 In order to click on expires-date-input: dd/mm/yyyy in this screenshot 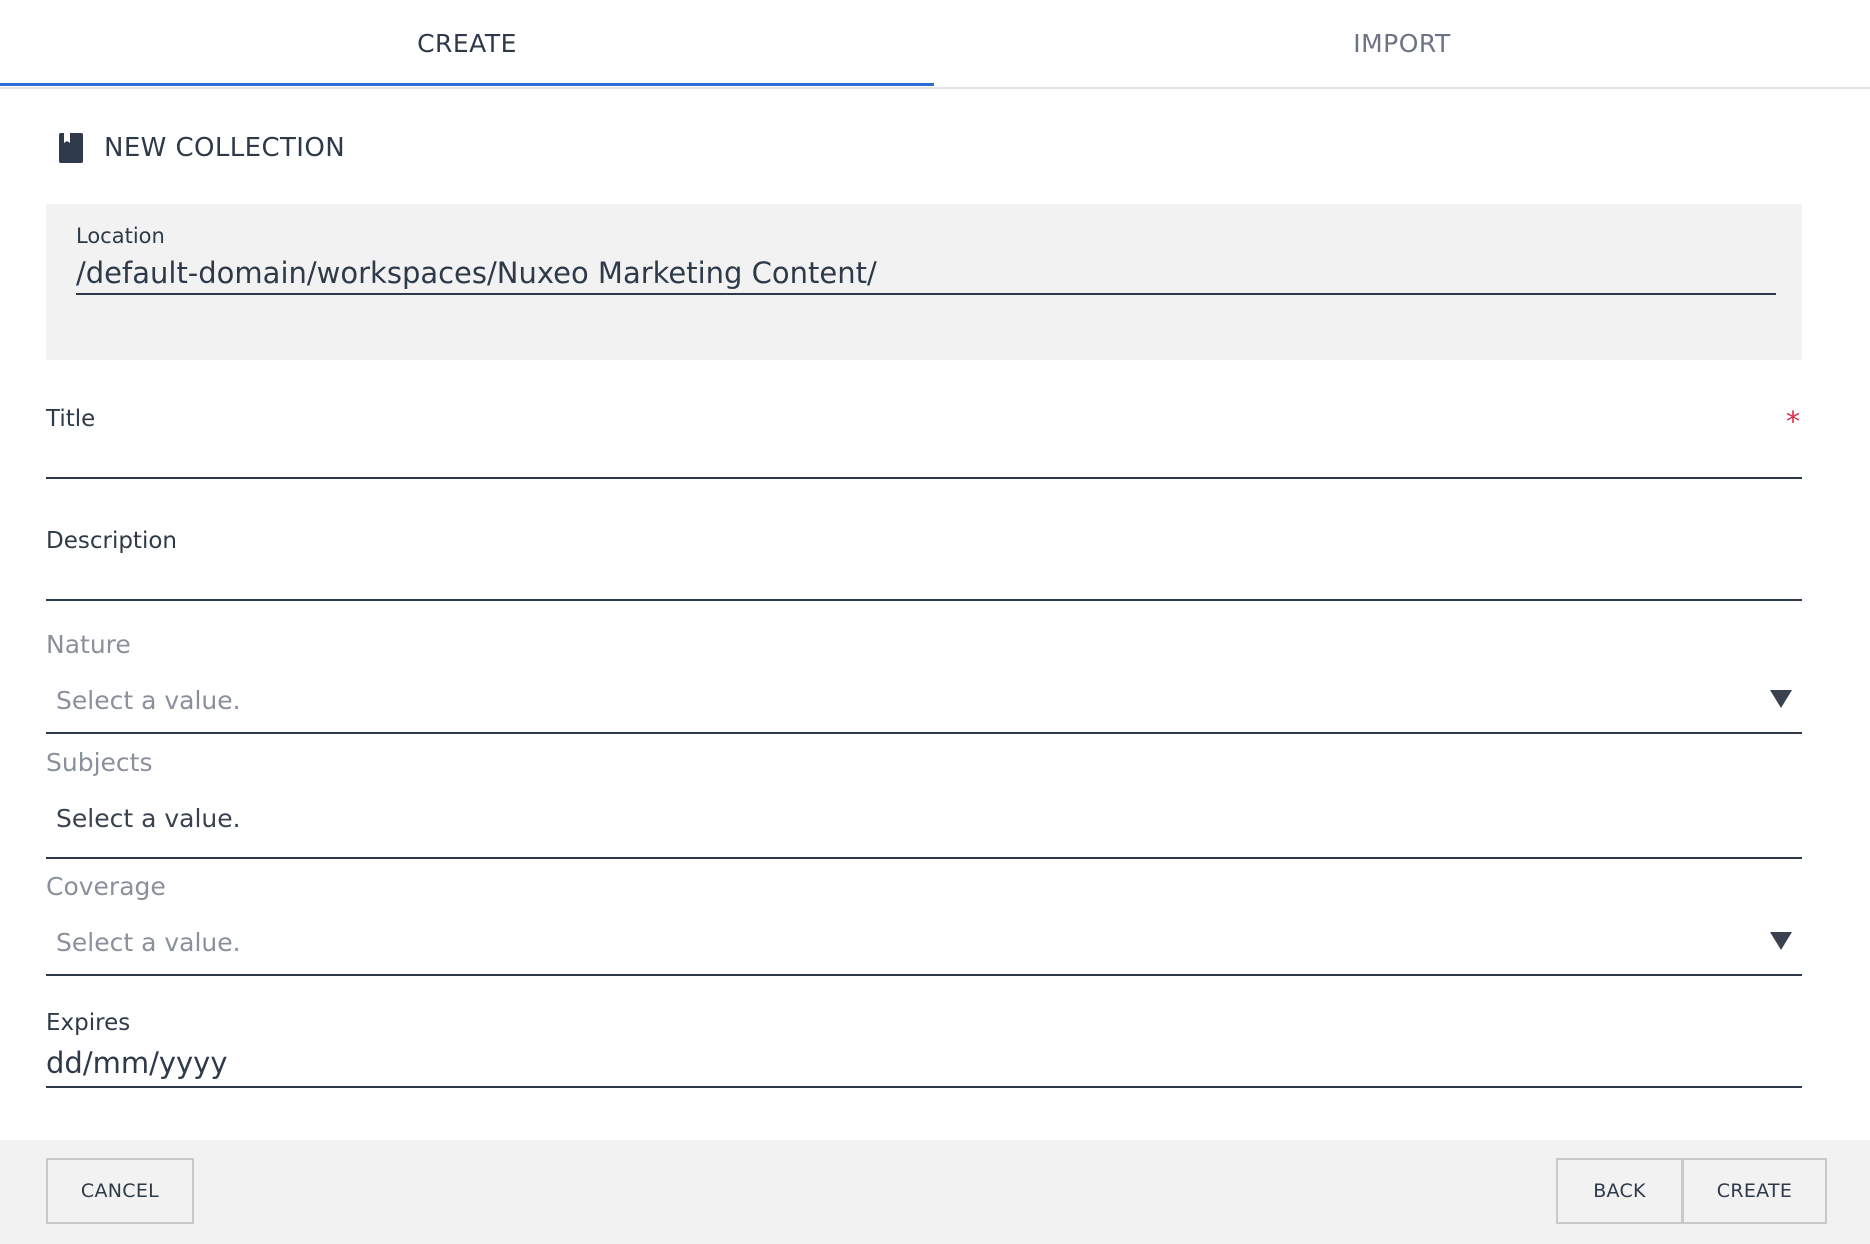, I will do `click(137, 1063)`.